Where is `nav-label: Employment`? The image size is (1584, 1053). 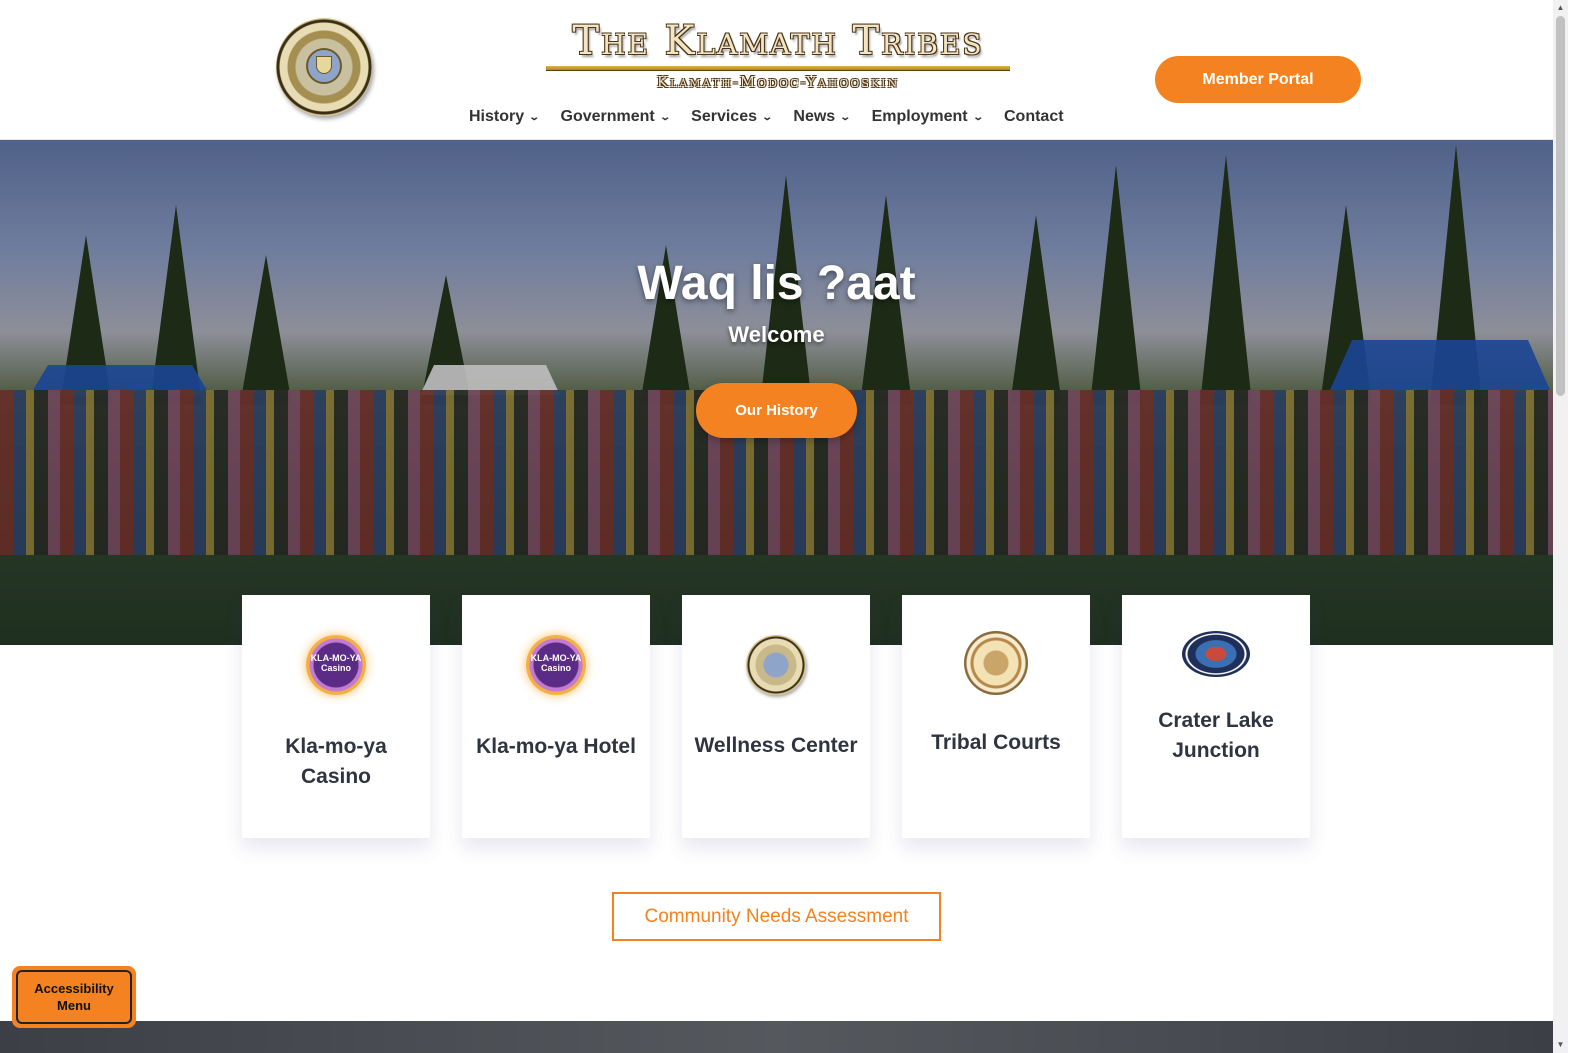
nav-label: Employment is located at coordinates (919, 116).